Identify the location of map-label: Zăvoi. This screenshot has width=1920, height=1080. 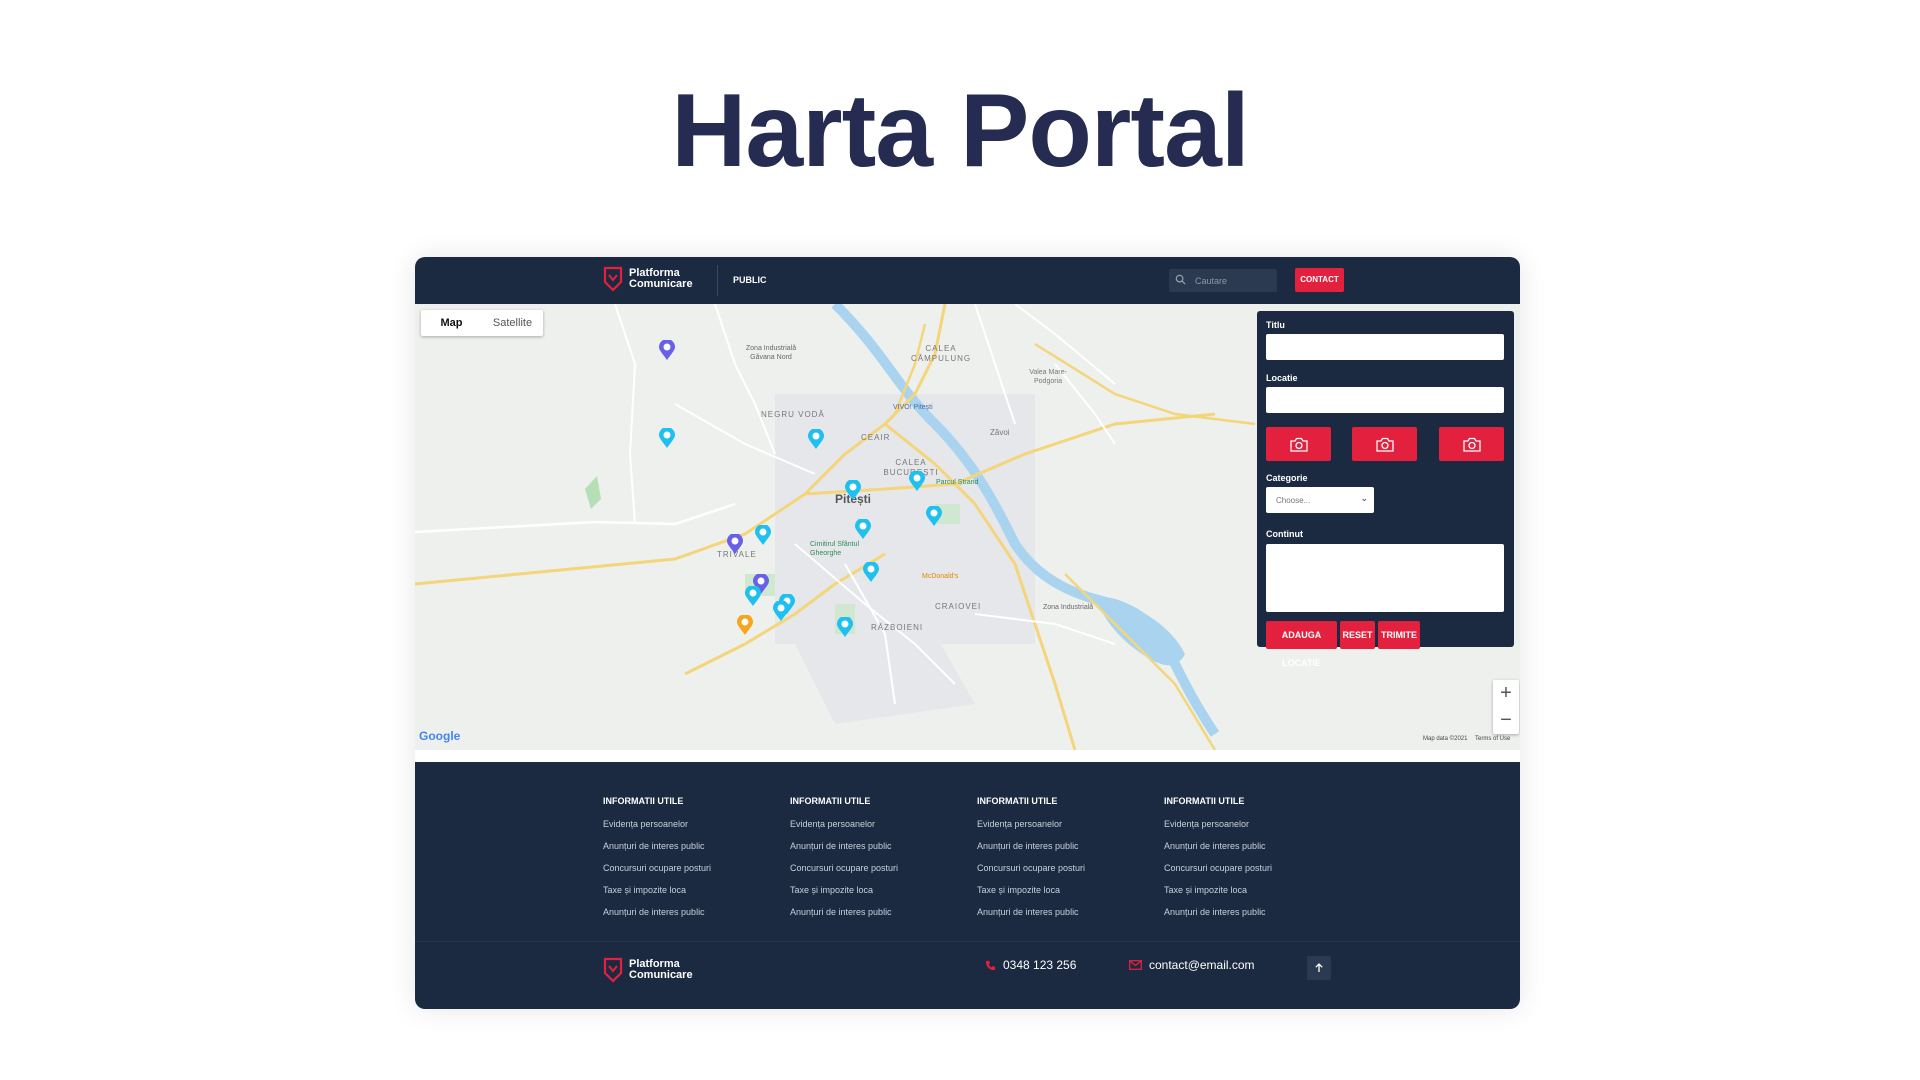
(1000, 432).